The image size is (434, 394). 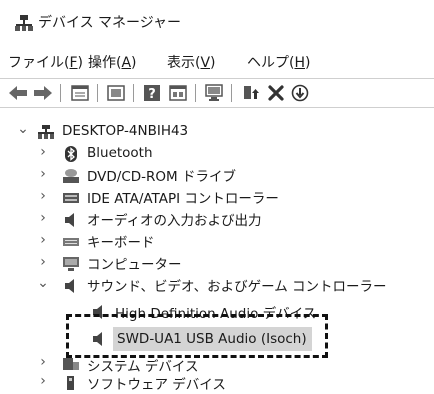 What do you see at coordinates (18, 93) in the screenshot?
I see `back-arrow-icon` at bounding box center [18, 93].